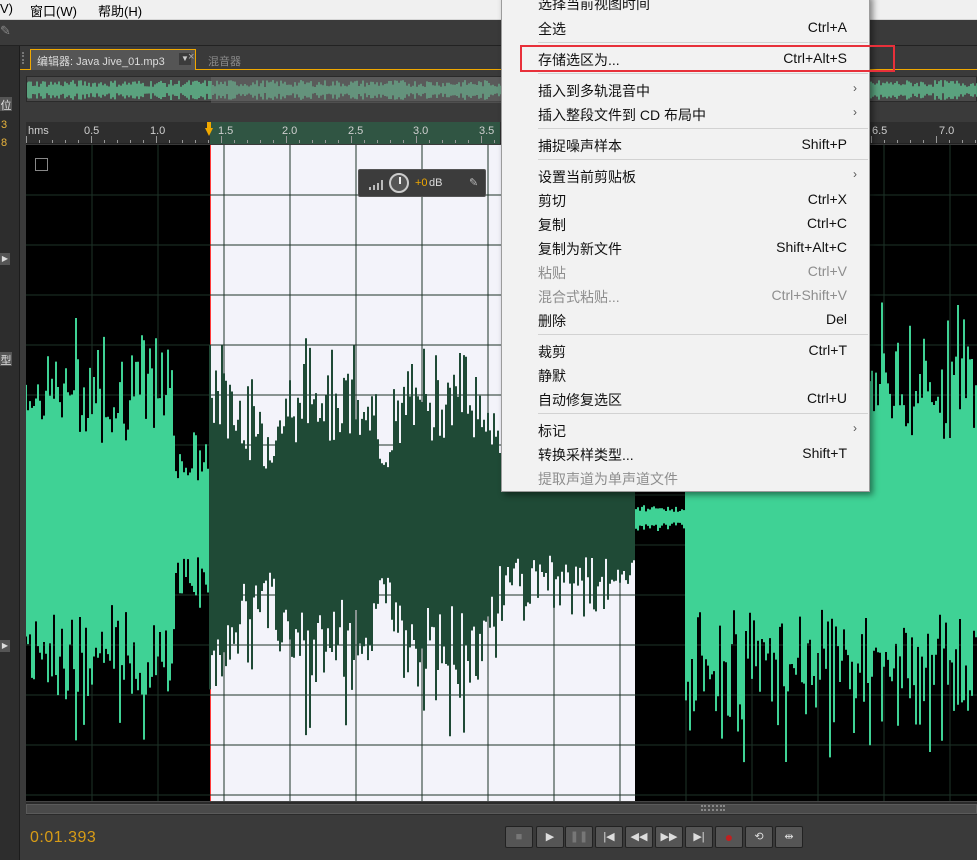 The image size is (977, 860). I want to click on fast-forward-button: ▶▶, so click(669, 837).